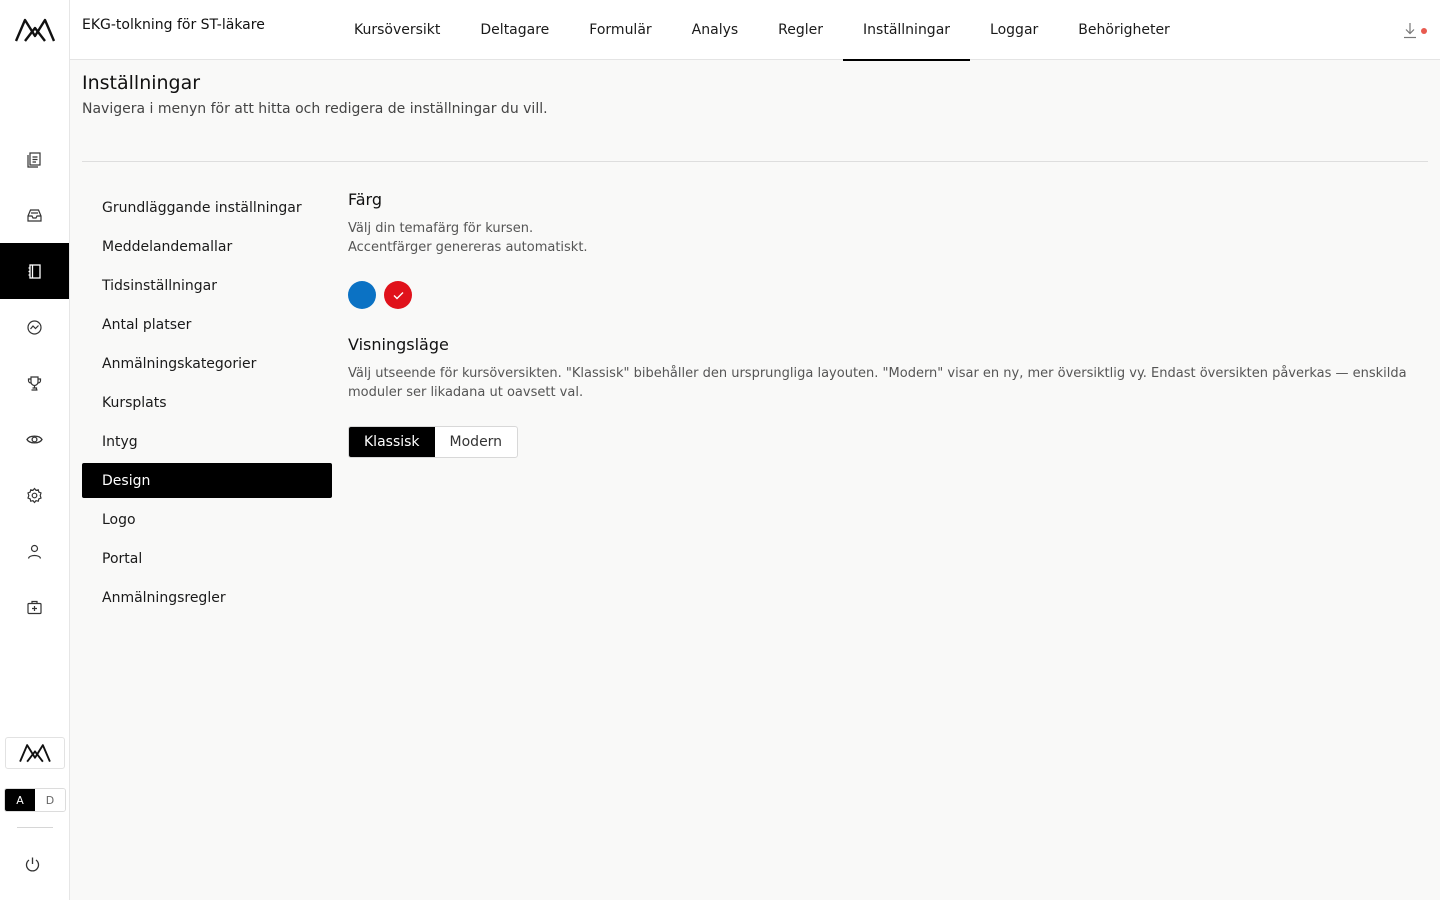 This screenshot has width=1440, height=900. Describe the element at coordinates (883, 295) in the screenshot. I see `color-swatches` at that location.